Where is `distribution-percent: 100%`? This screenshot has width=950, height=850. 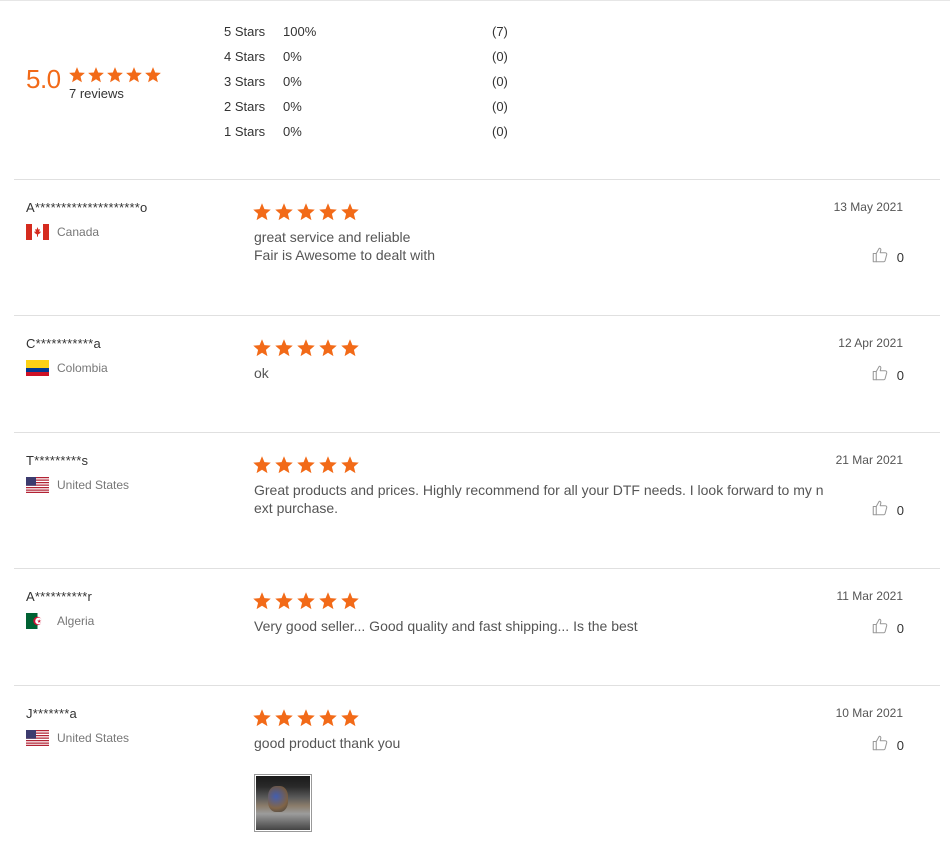
distribution-percent: 100% is located at coordinates (300, 31).